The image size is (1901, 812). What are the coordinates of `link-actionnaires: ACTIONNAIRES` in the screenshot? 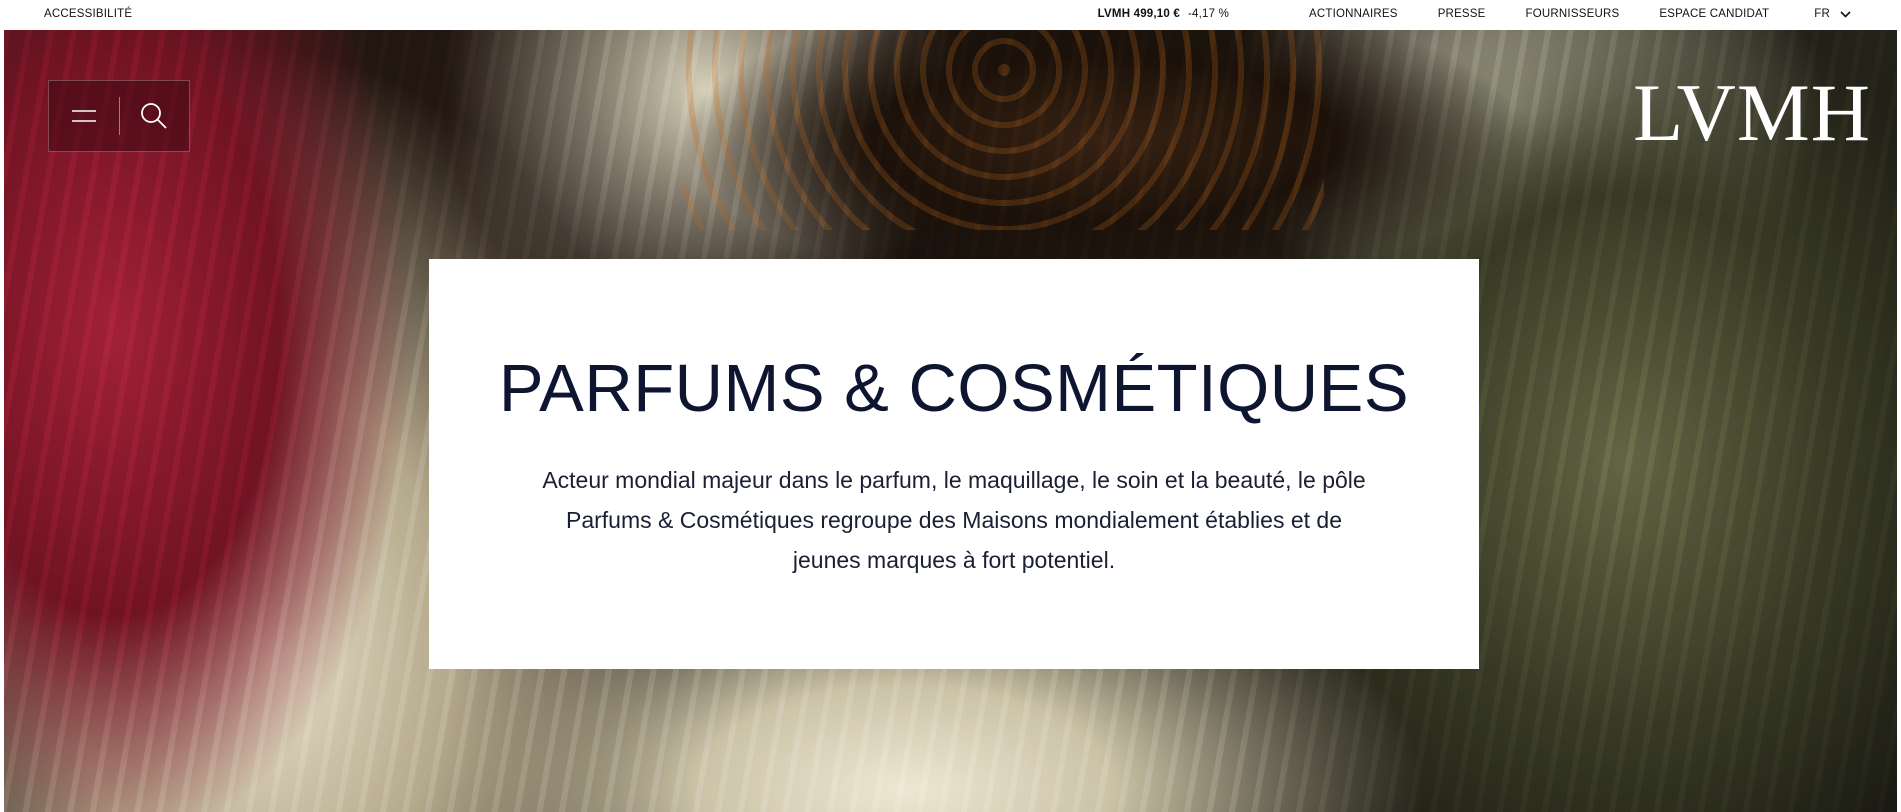 It's located at (1353, 14).